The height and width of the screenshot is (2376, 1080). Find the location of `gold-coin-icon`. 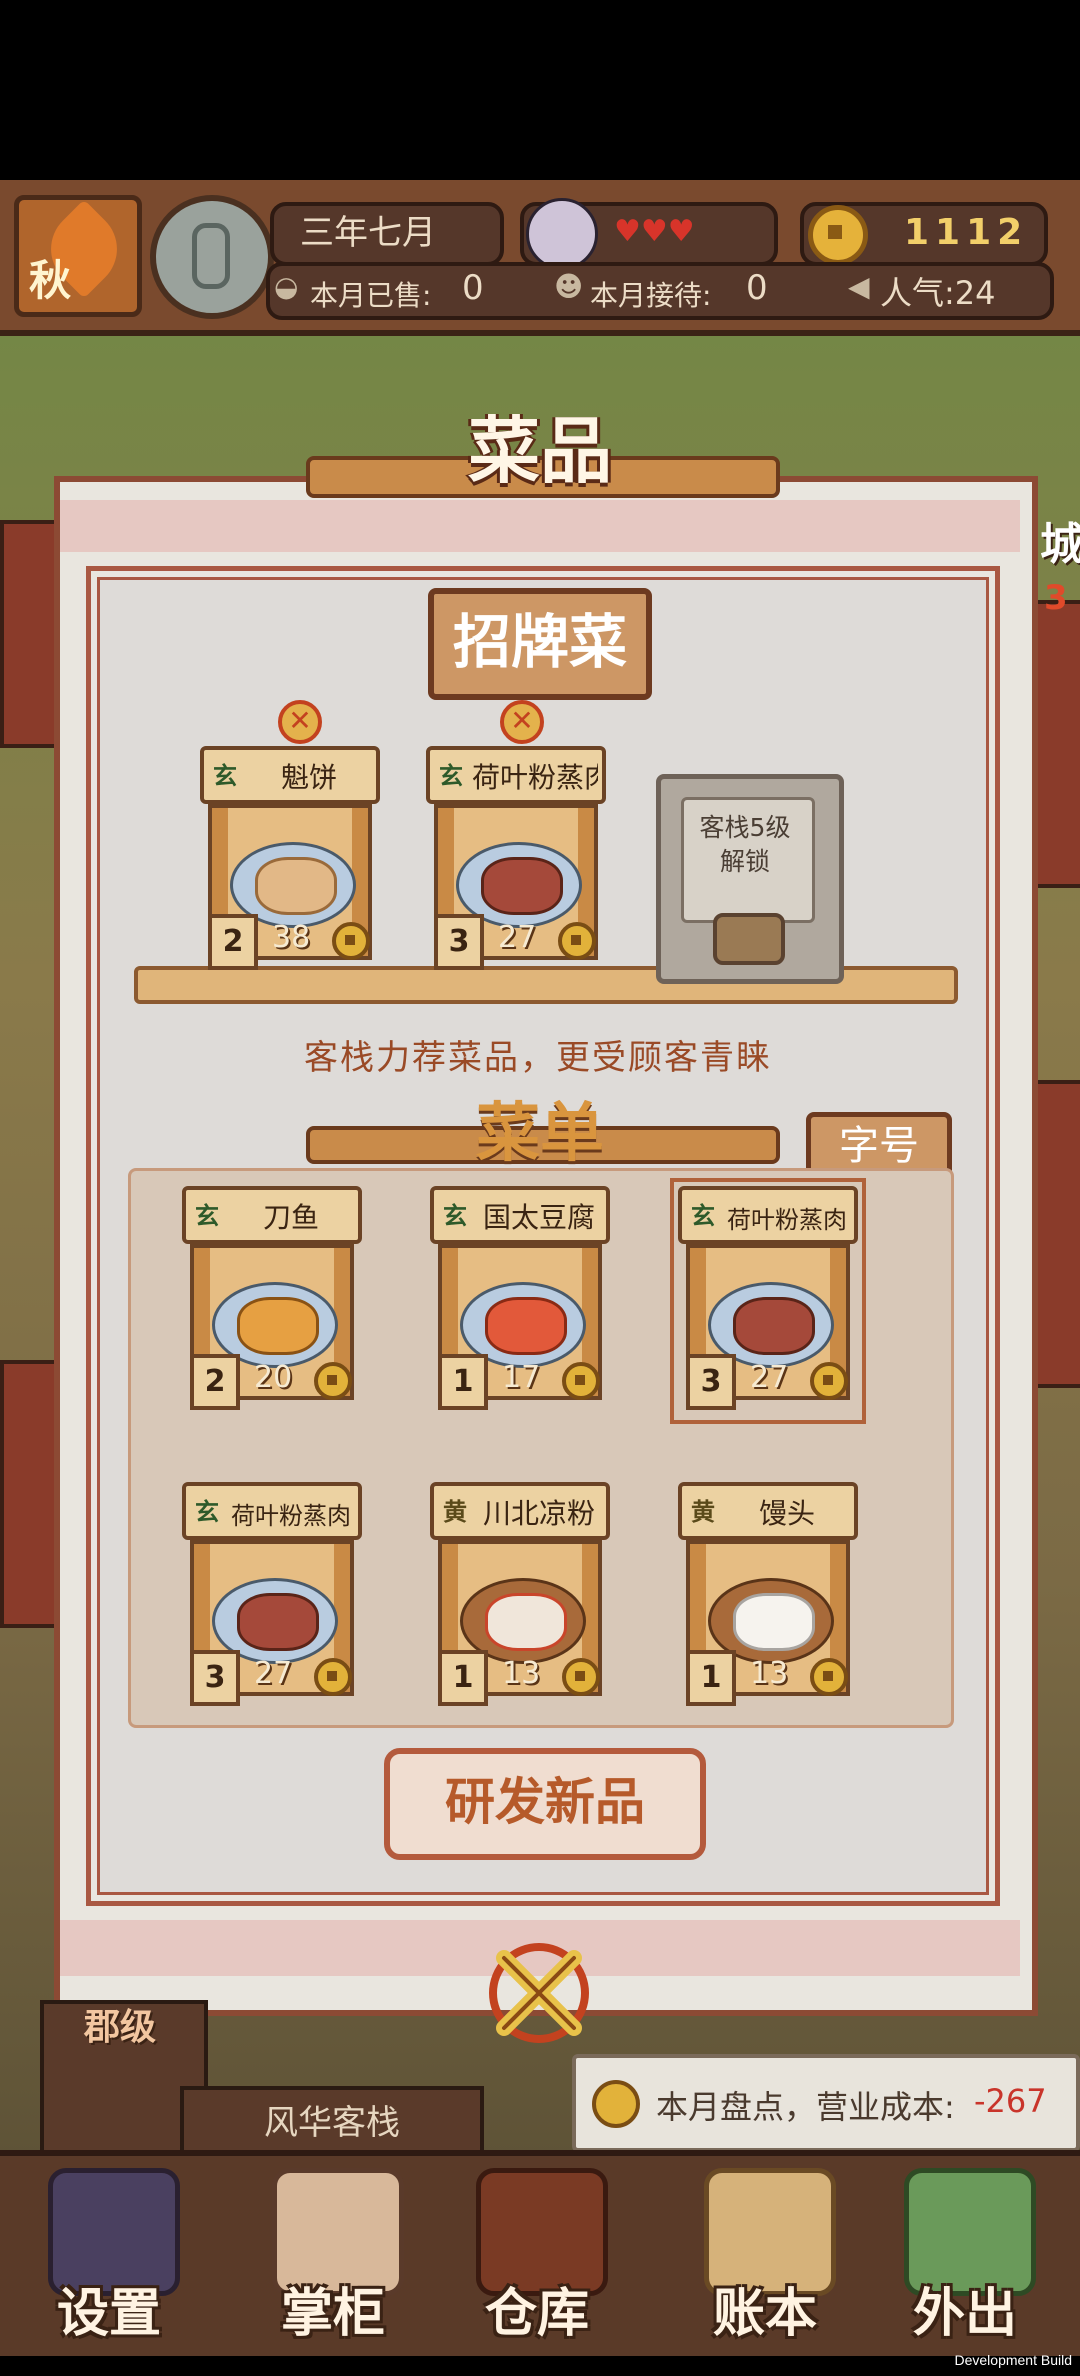

gold-coin-icon is located at coordinates (838, 235).